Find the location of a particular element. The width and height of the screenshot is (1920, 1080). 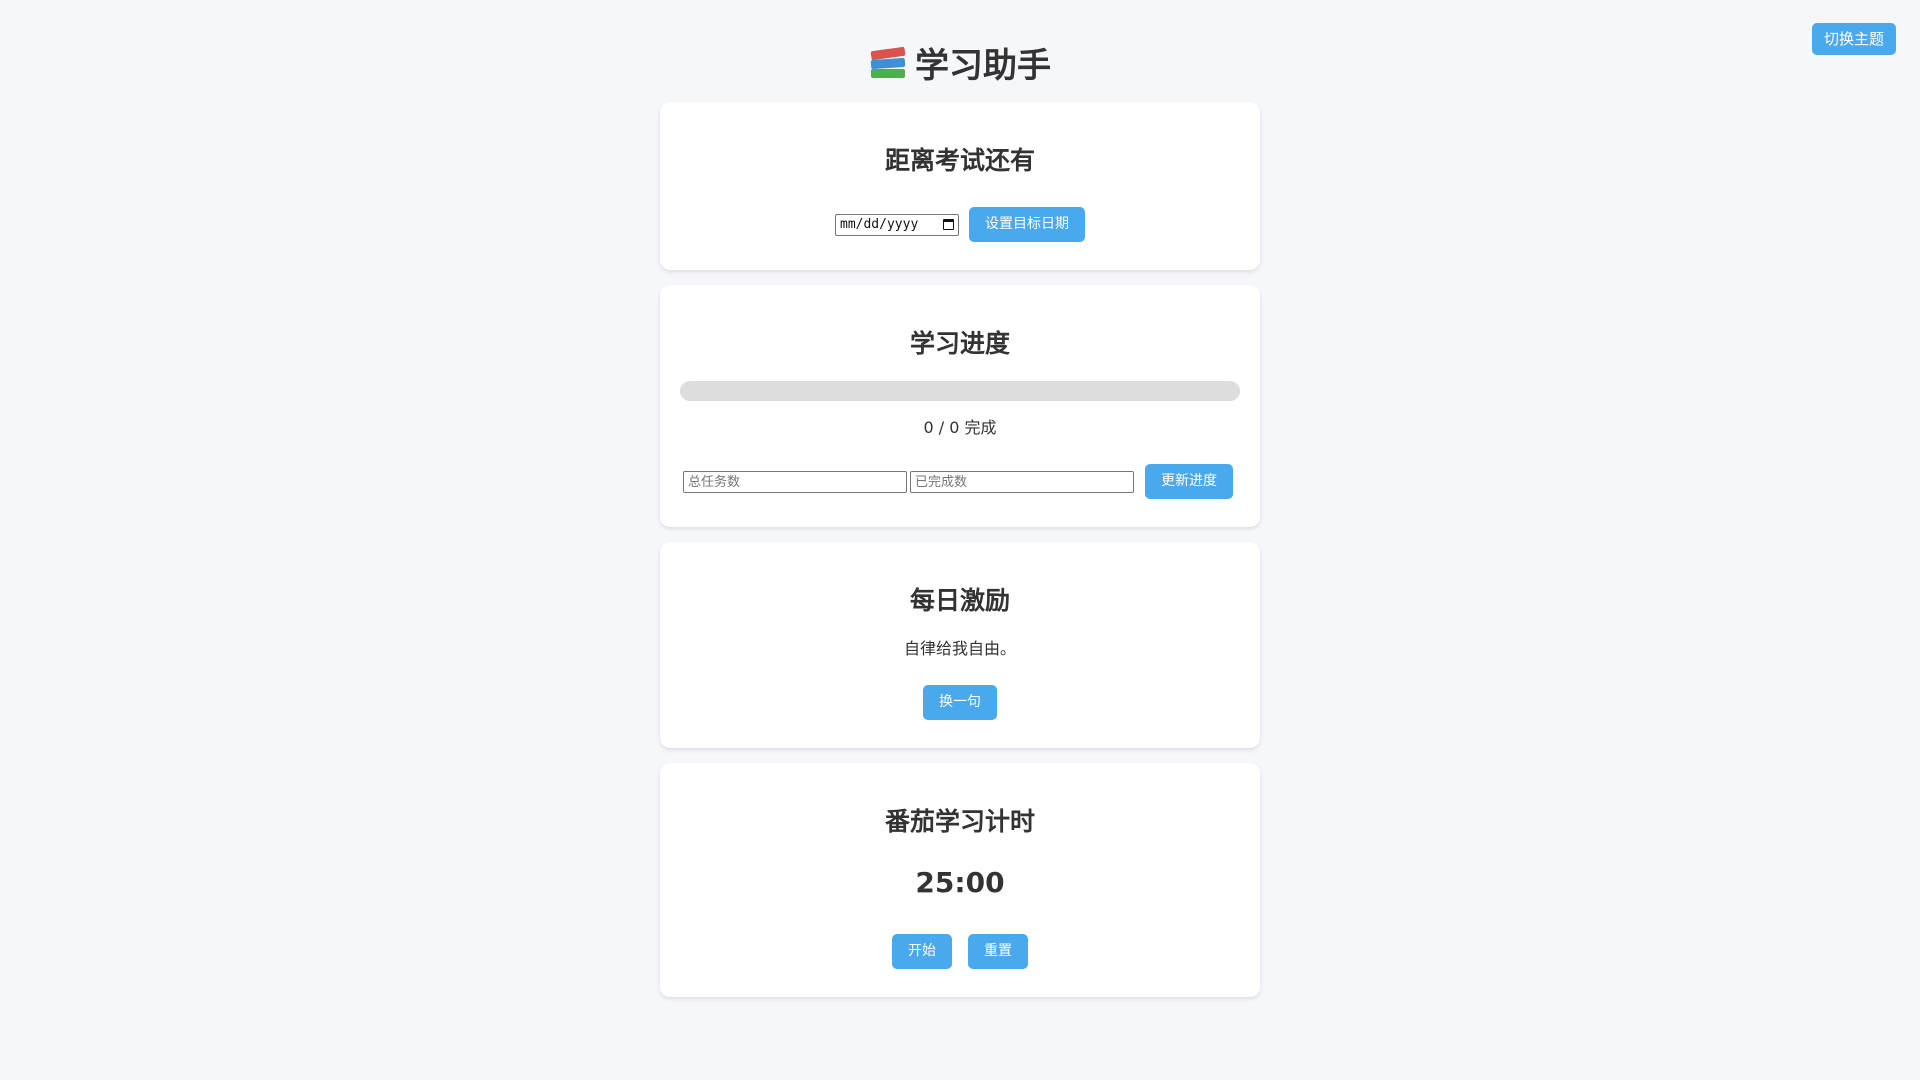

daily-motivation-title: 每日激励 is located at coordinates (959, 600).